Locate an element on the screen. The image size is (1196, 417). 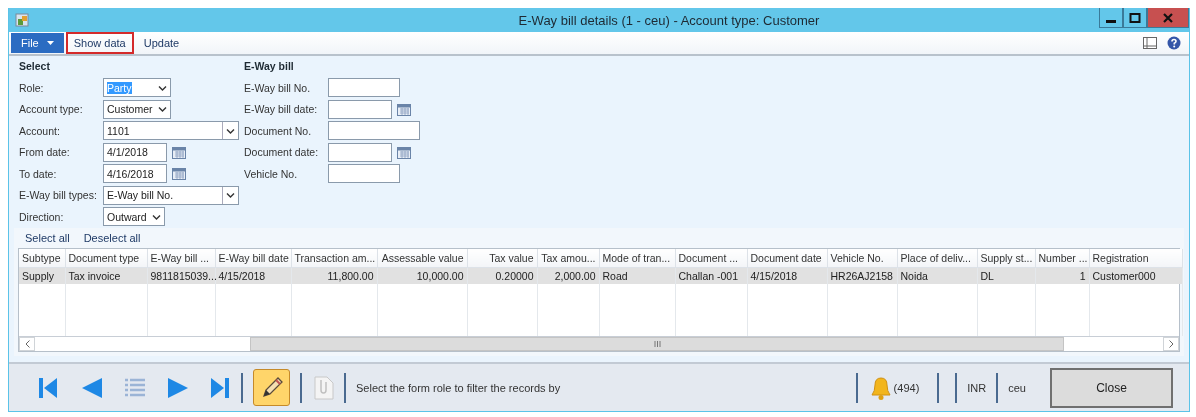
horizontal-scrollbar is located at coordinates (599, 343).